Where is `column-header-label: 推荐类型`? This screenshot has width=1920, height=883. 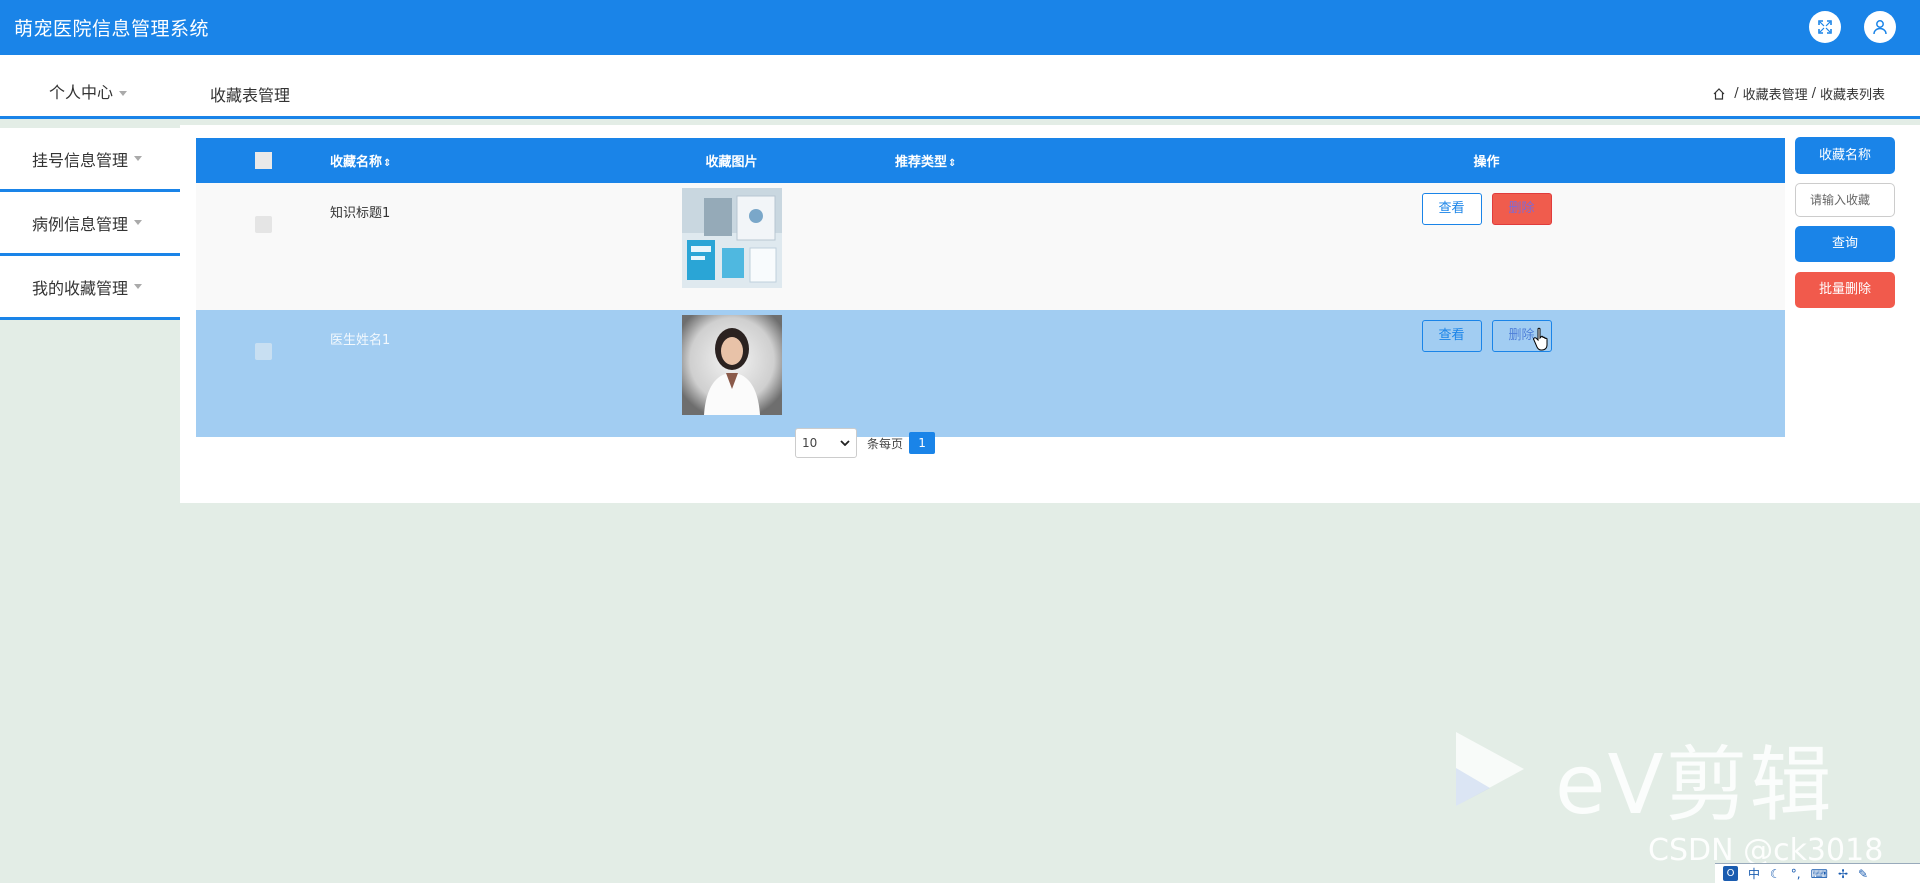
column-header-label: 推荐类型 is located at coordinates (921, 162).